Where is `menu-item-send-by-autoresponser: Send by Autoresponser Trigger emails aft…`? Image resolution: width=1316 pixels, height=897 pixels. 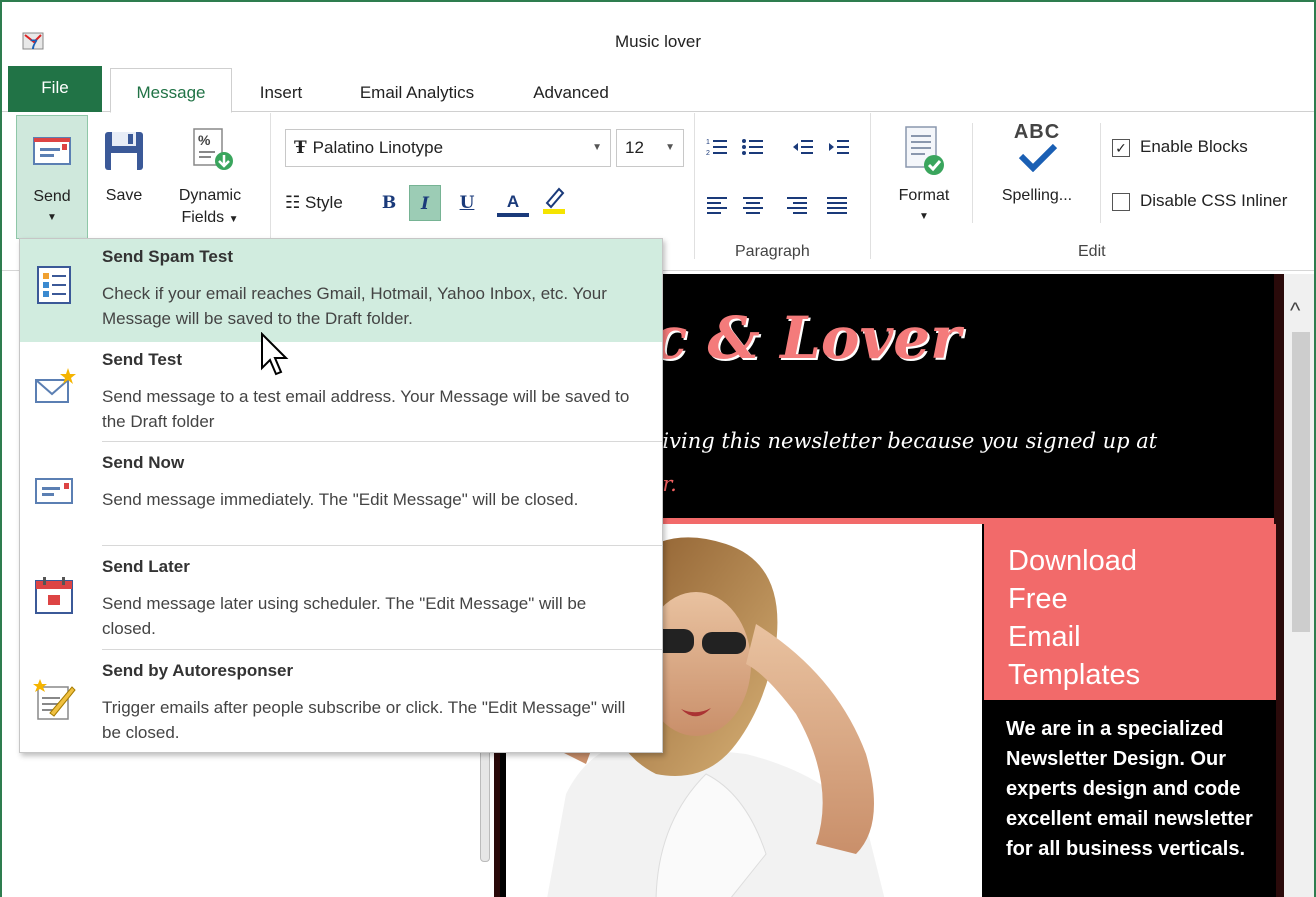 menu-item-send-by-autoresponser: Send by Autoresponser Trigger emails aft… is located at coordinates (341, 704).